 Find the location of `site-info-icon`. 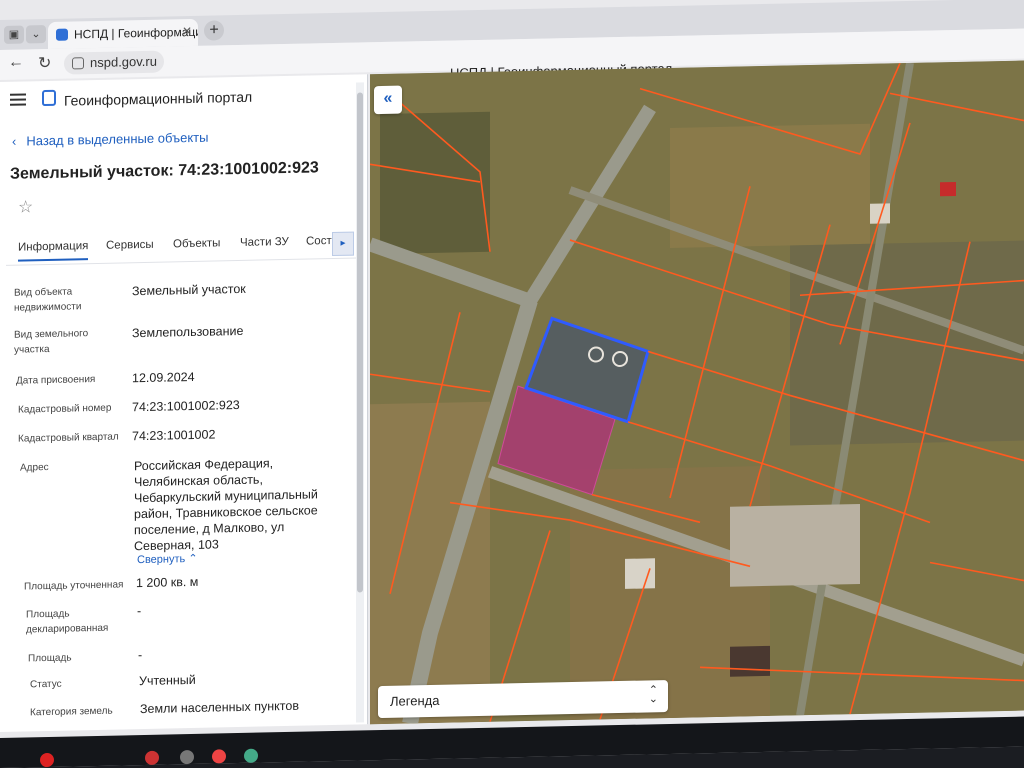

site-info-icon is located at coordinates (78, 63).